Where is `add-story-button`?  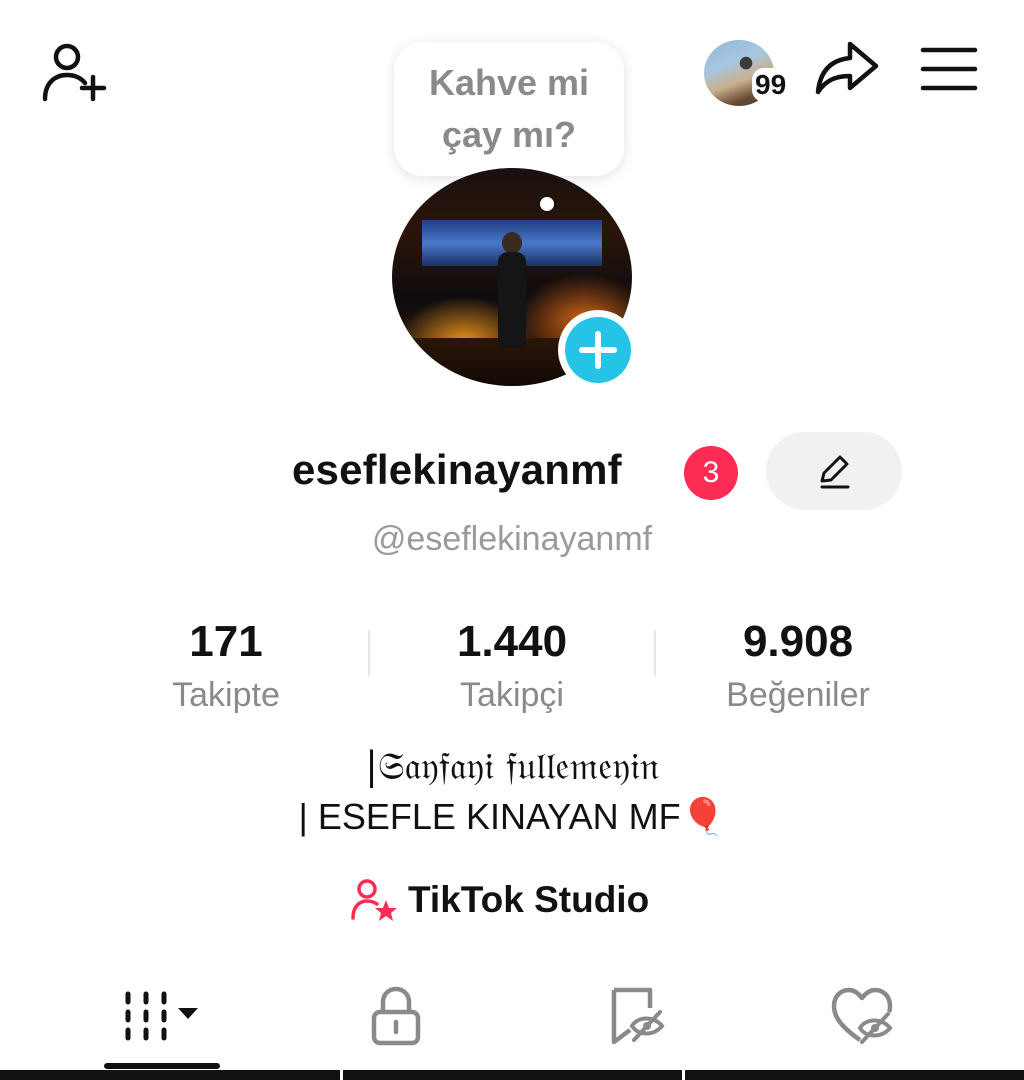
add-story-button is located at coordinates (598, 350).